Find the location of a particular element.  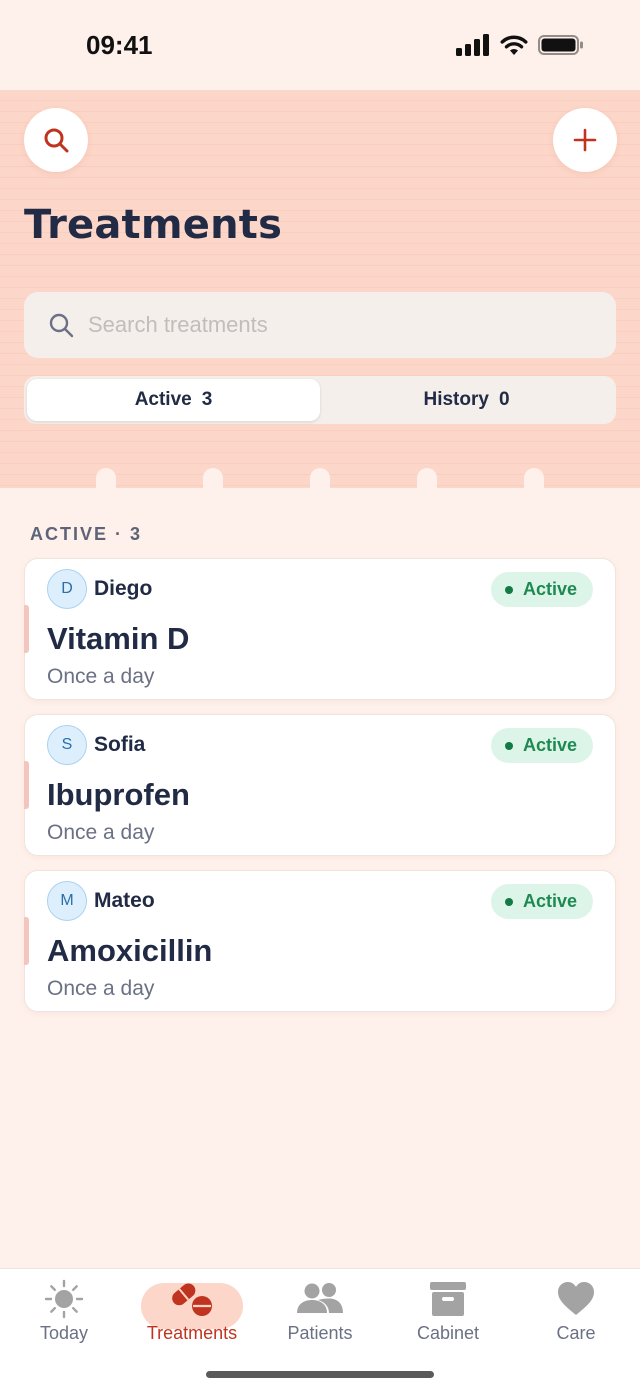

tab-active: Active 3 is located at coordinates (173, 400).